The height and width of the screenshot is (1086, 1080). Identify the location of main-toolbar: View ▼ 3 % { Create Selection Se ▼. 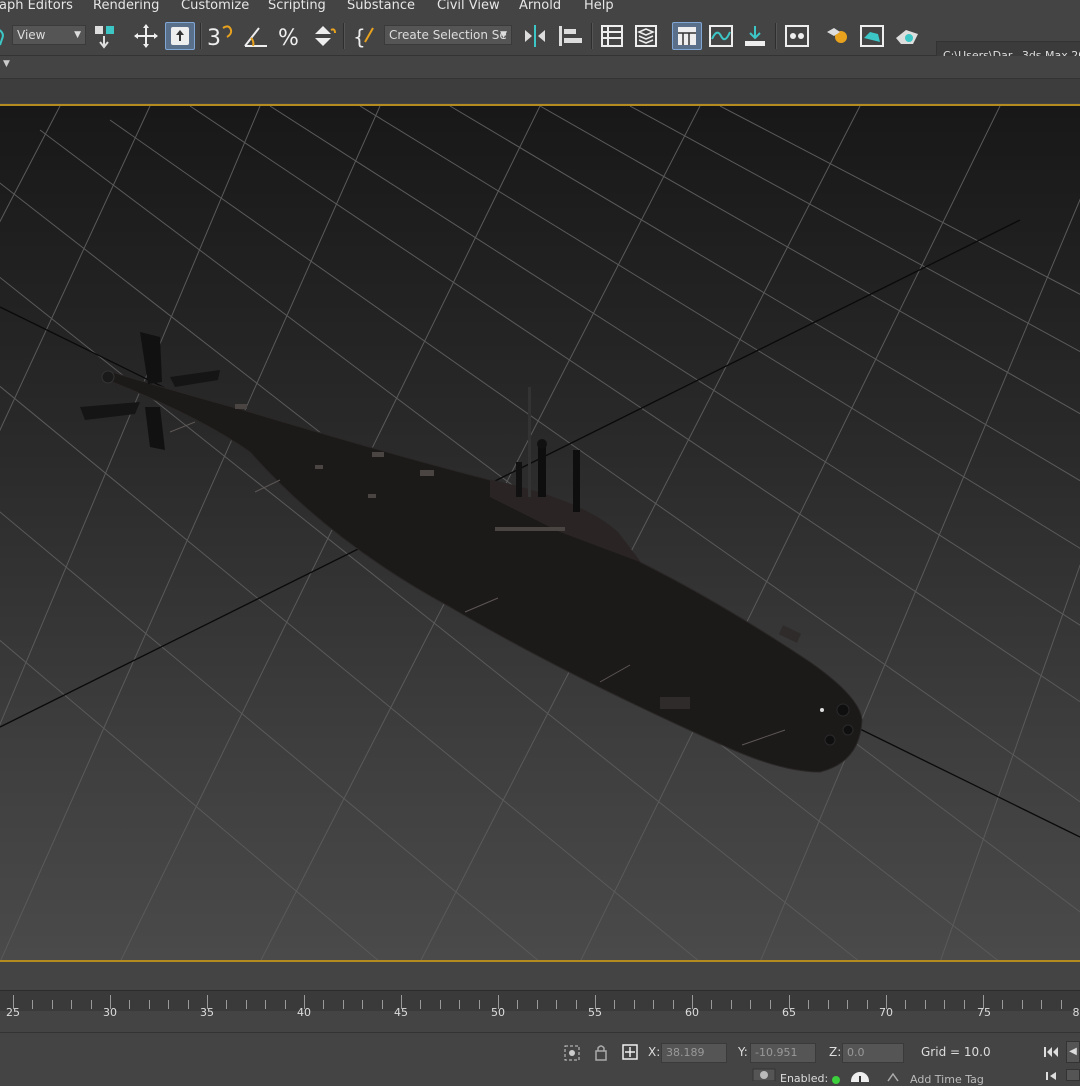
(540, 44).